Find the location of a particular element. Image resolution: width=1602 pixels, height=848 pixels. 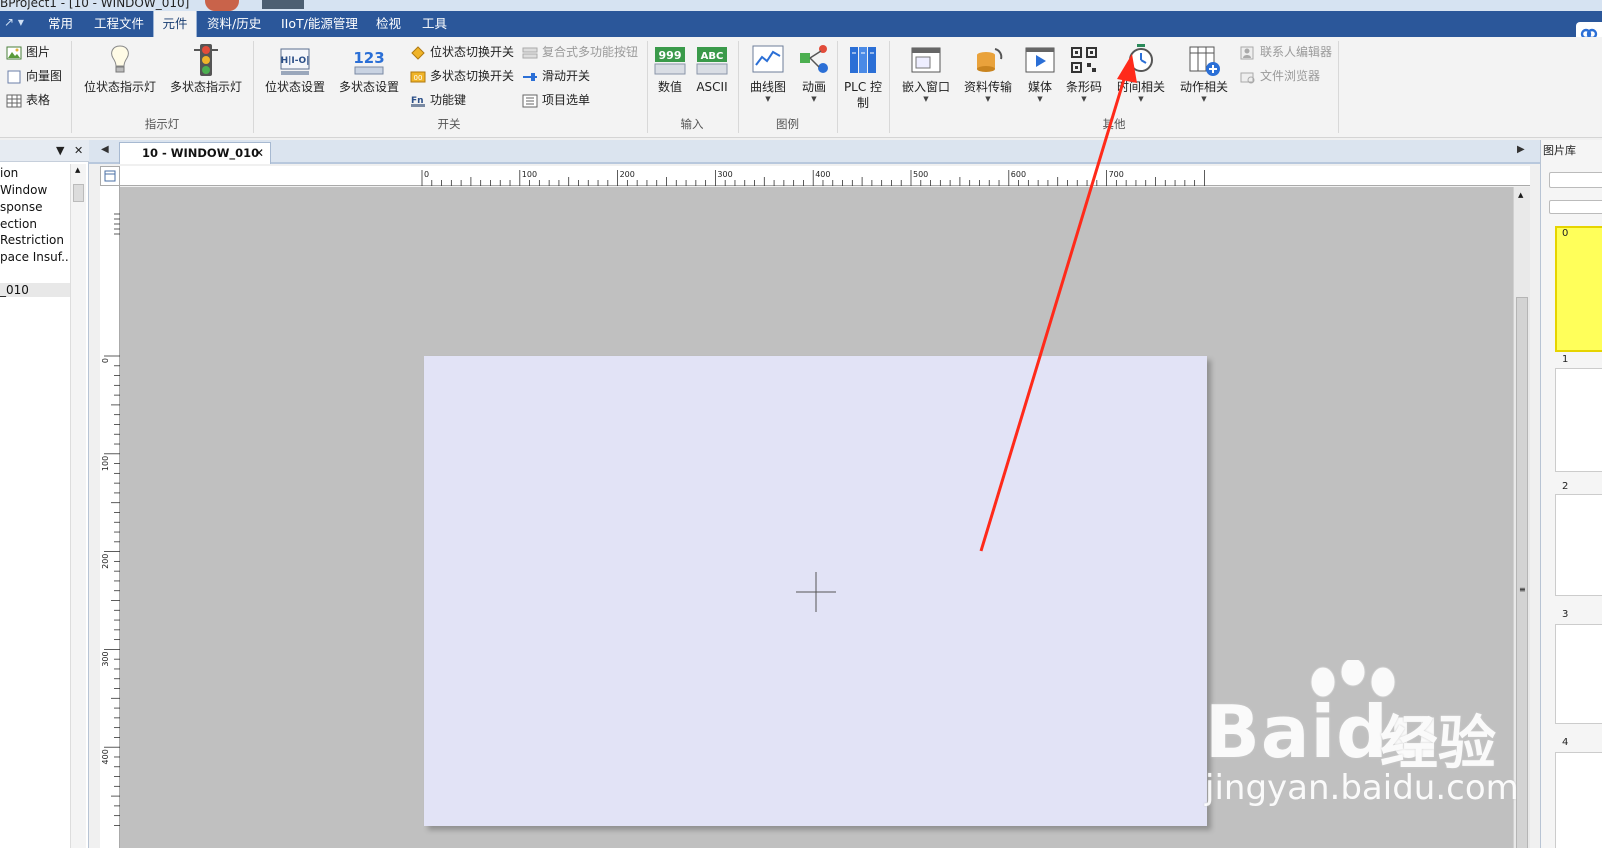

quick-access-toolbar: ↗ ▾ is located at coordinates (14, 22).